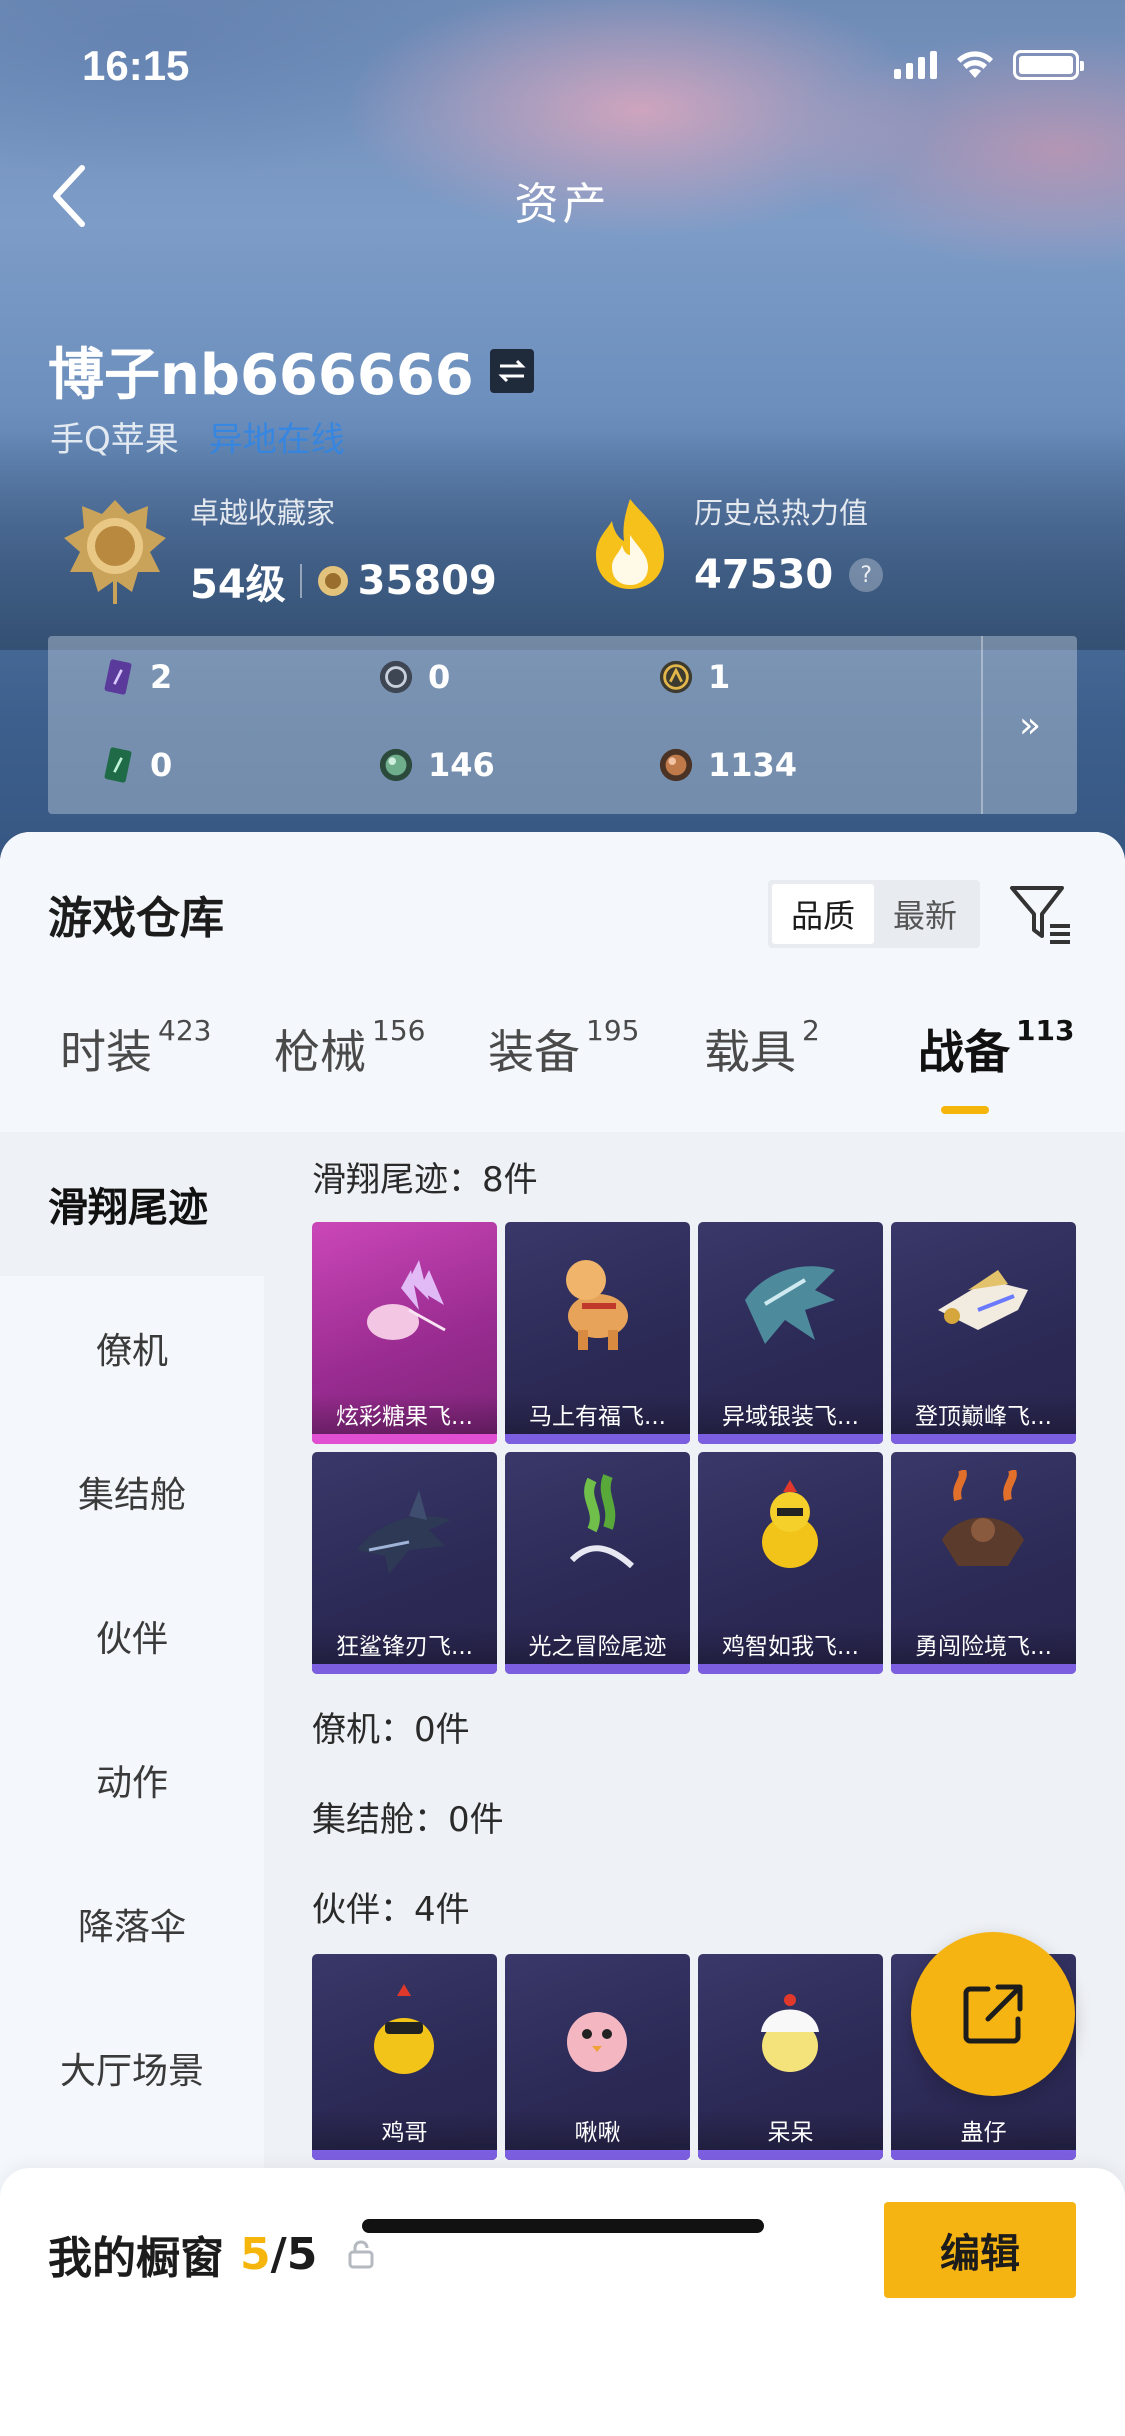 The width and height of the screenshot is (1125, 2436). I want to click on horse-trail-icon, so click(597, 1305).